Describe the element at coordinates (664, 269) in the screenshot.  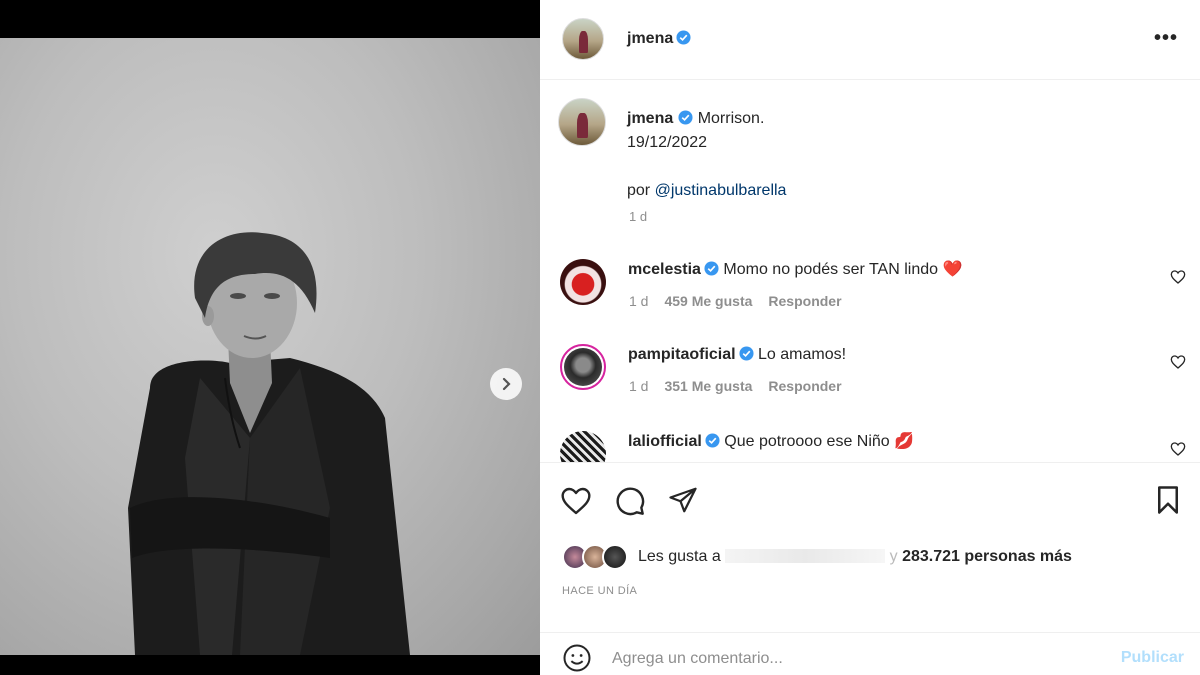
I see `commenter-username: mcelestia` at that location.